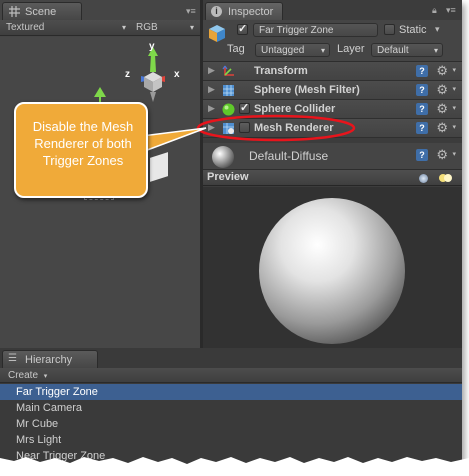 Image resolution: width=469 pixels, height=476 pixels. Describe the element at coordinates (217, 33) in the screenshot. I see `game-object-cube-icon` at that location.